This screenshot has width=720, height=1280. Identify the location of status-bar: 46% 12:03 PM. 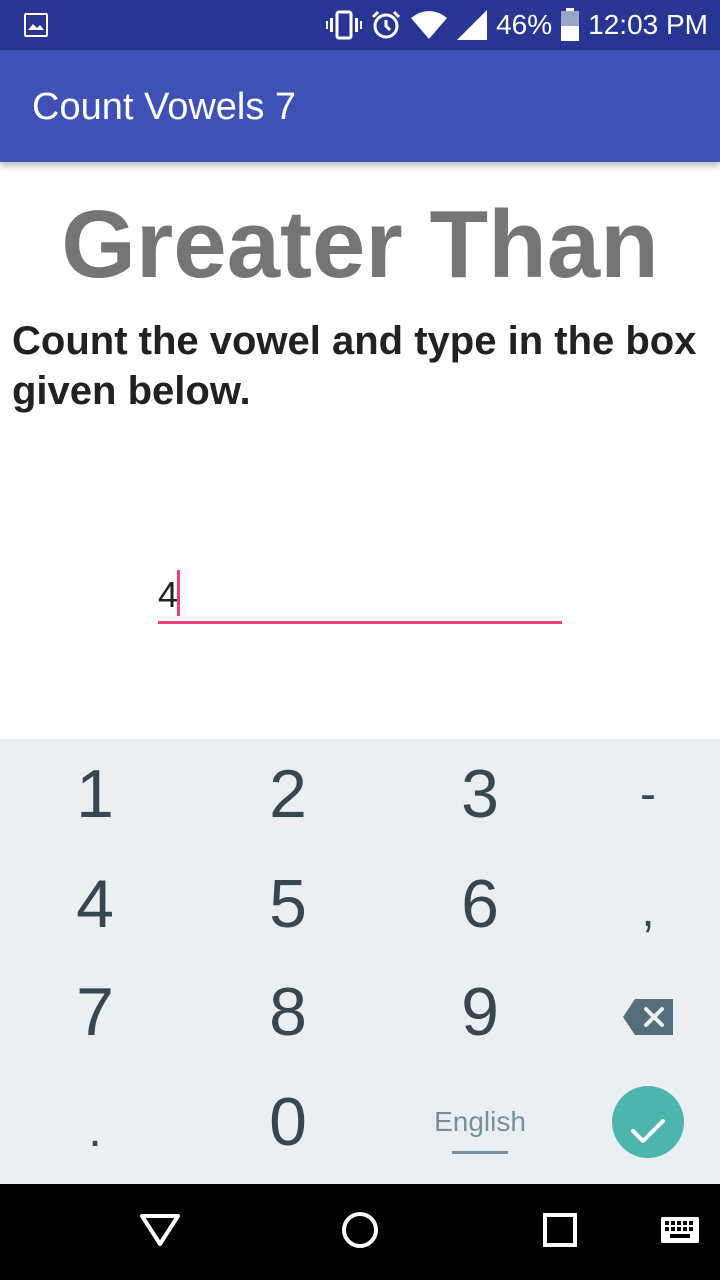
(360, 25).